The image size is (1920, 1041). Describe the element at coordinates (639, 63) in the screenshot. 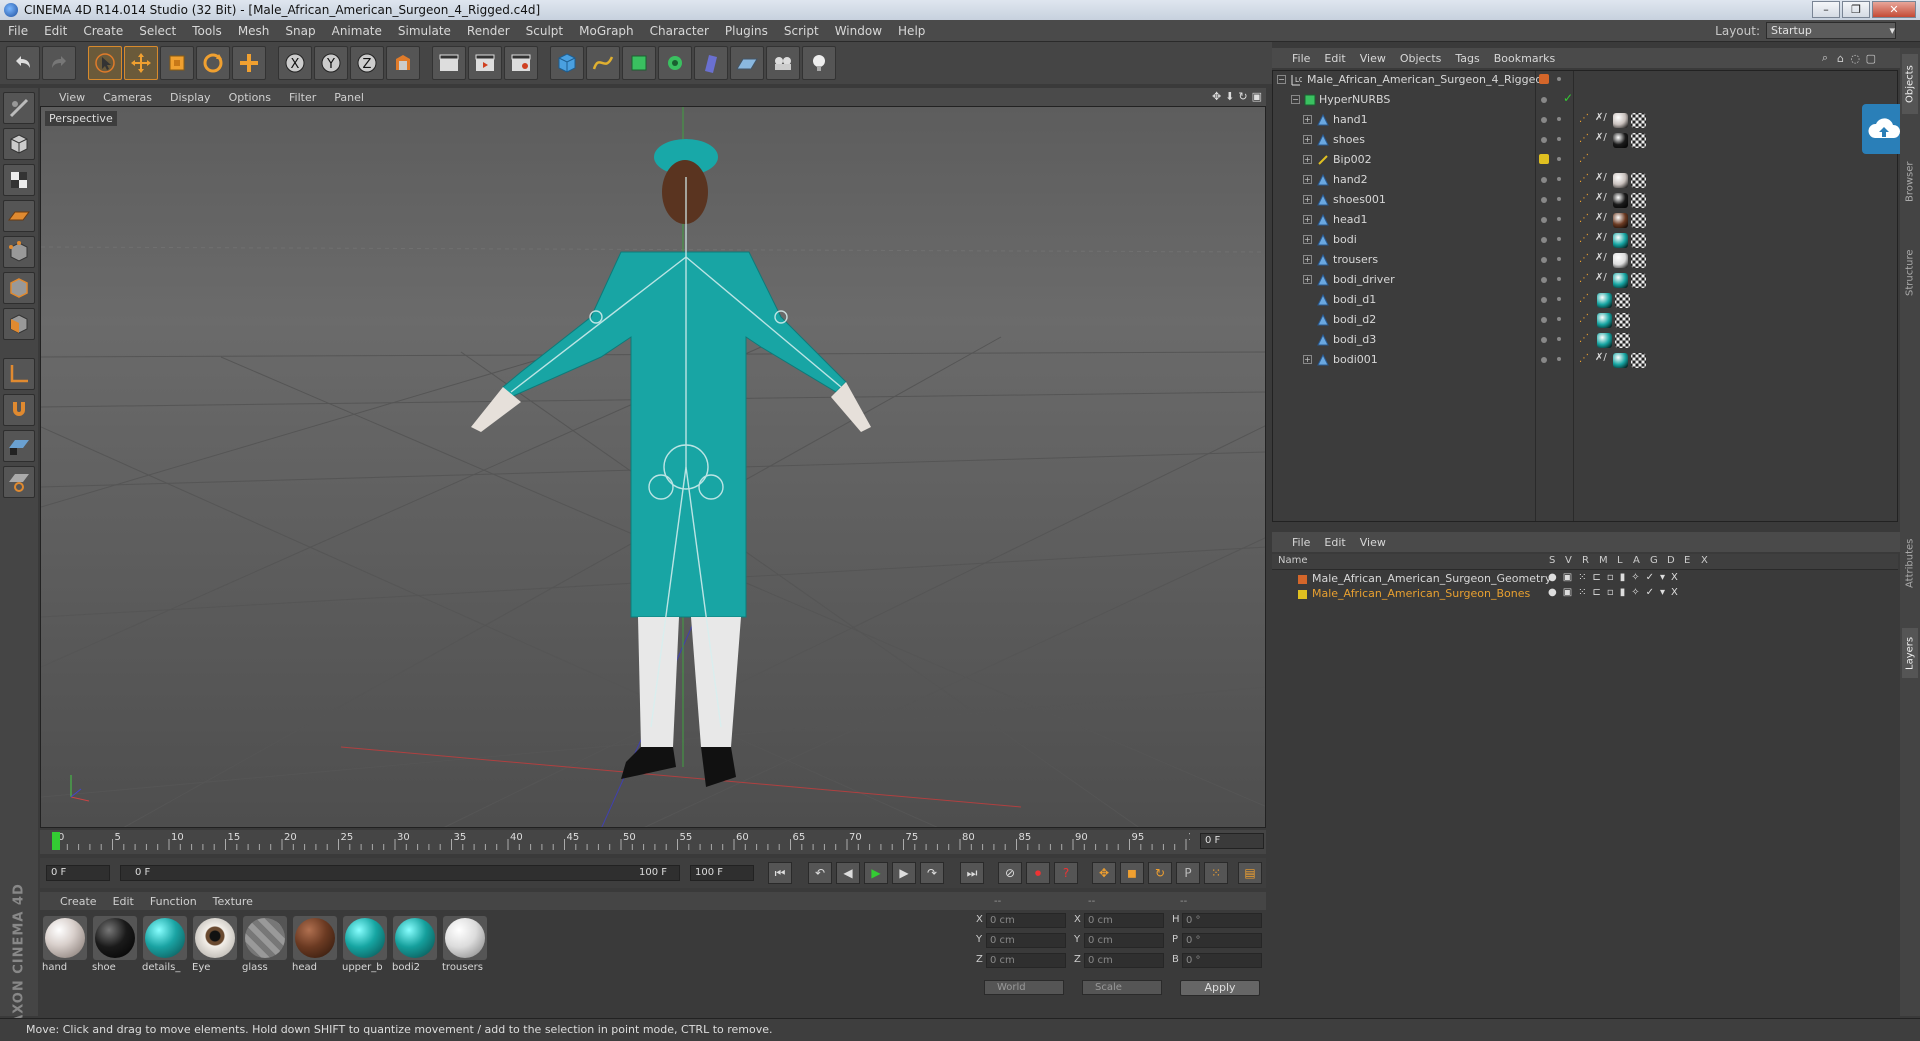

I see `add-nurbs-button` at that location.